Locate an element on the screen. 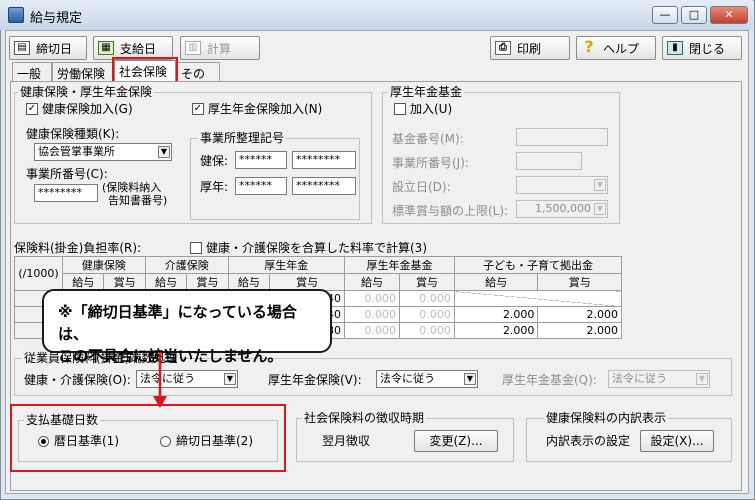  office-no-label: 事業所番号(C): is located at coordinates (67, 174).